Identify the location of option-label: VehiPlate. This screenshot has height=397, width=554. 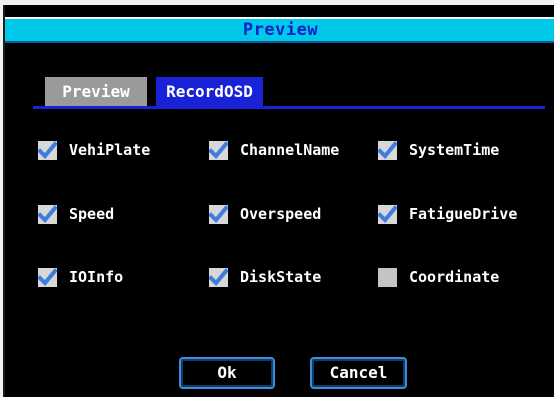
(110, 150).